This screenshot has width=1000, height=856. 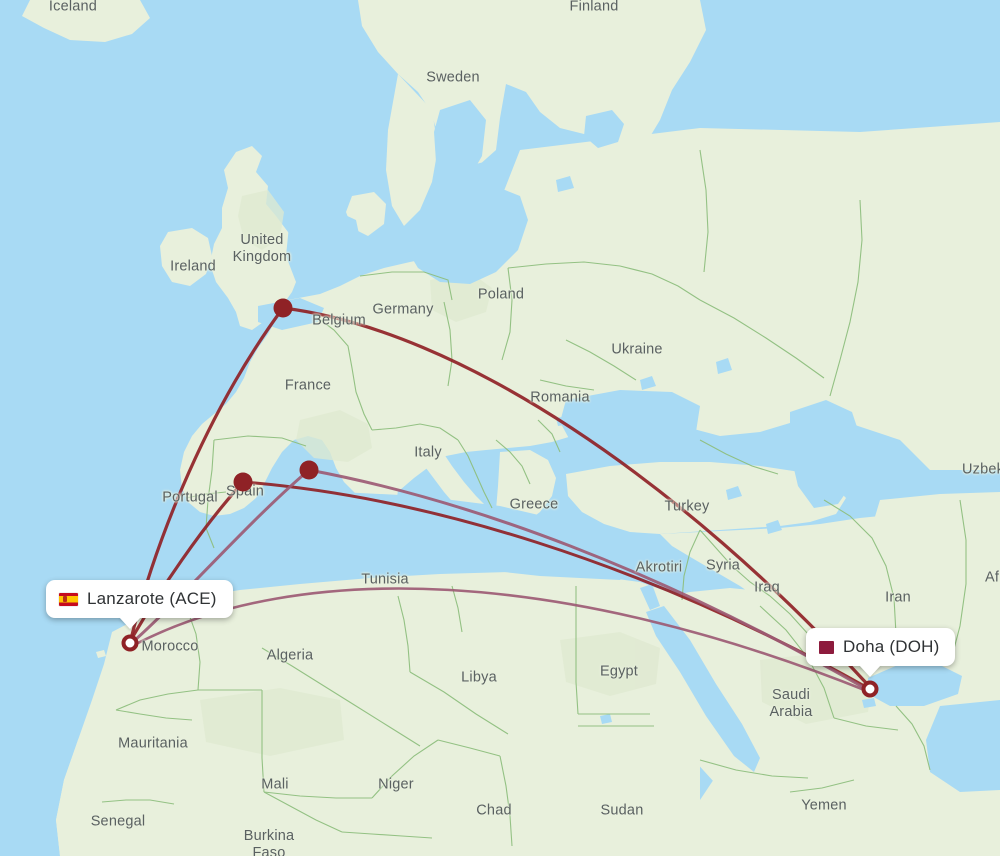 I want to click on tooltip-tail-destination, so click(x=870, y=671).